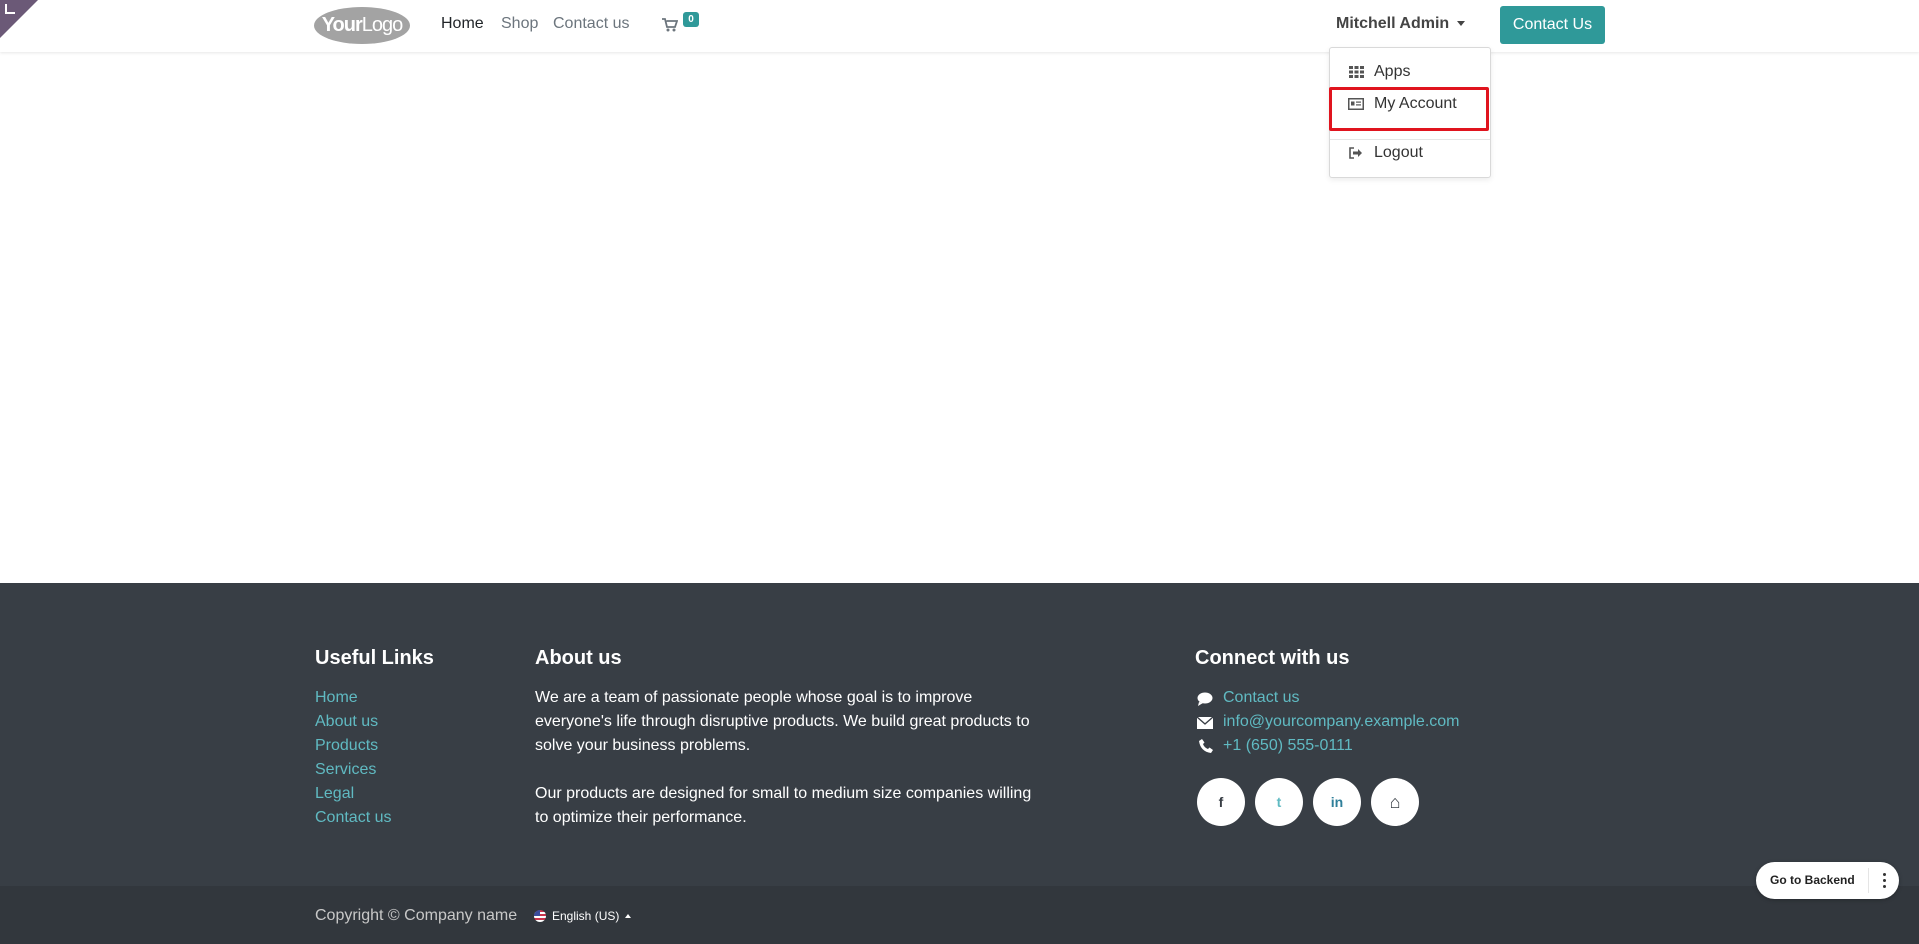 The width and height of the screenshot is (1919, 944). What do you see at coordinates (462, 24) in the screenshot?
I see `nav-home: Home` at bounding box center [462, 24].